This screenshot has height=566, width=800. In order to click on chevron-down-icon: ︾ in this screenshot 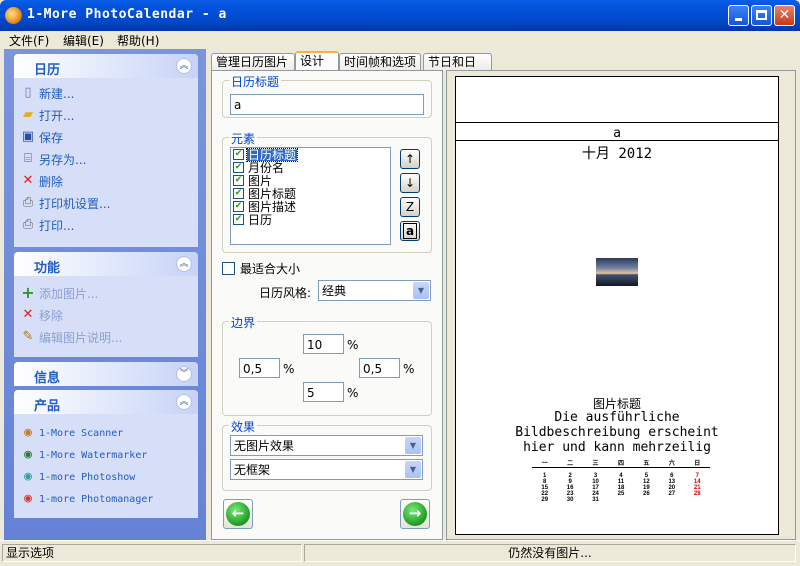, I will do `click(184, 374)`.